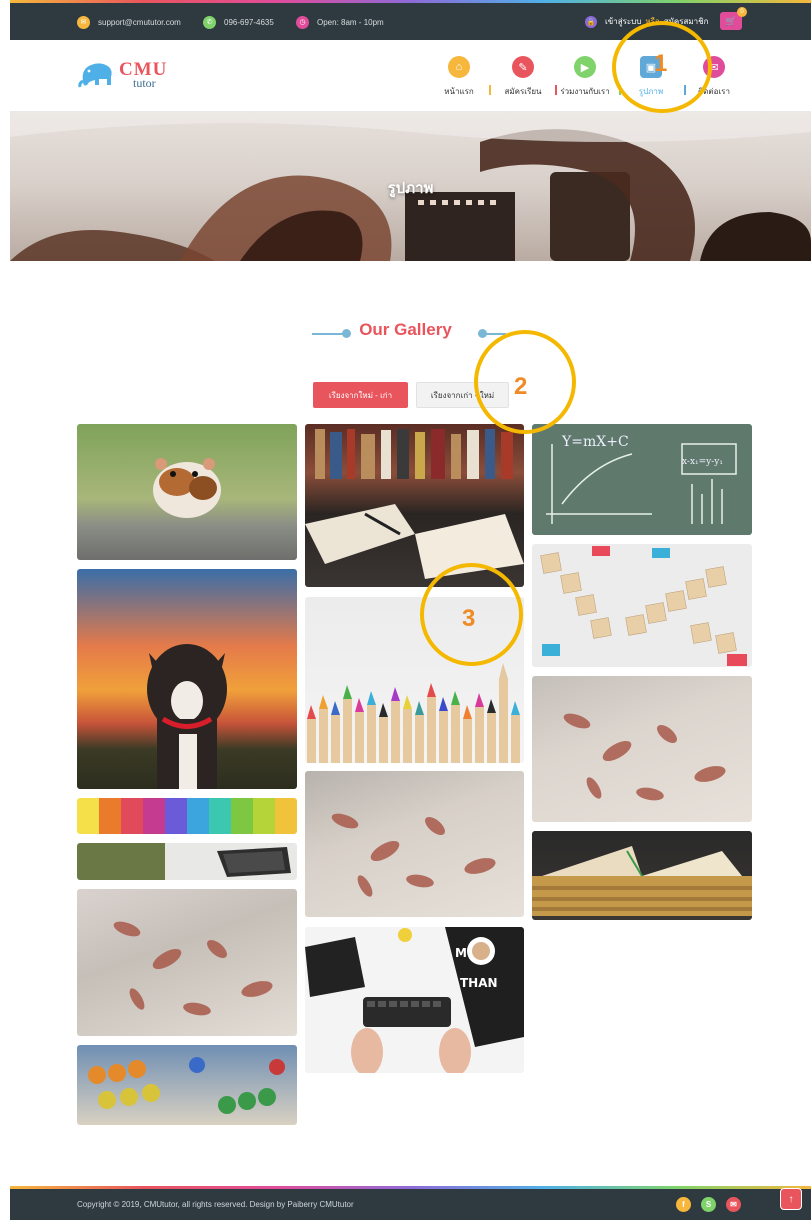  I want to click on gallery-photo-abacus, so click(187, 1085).